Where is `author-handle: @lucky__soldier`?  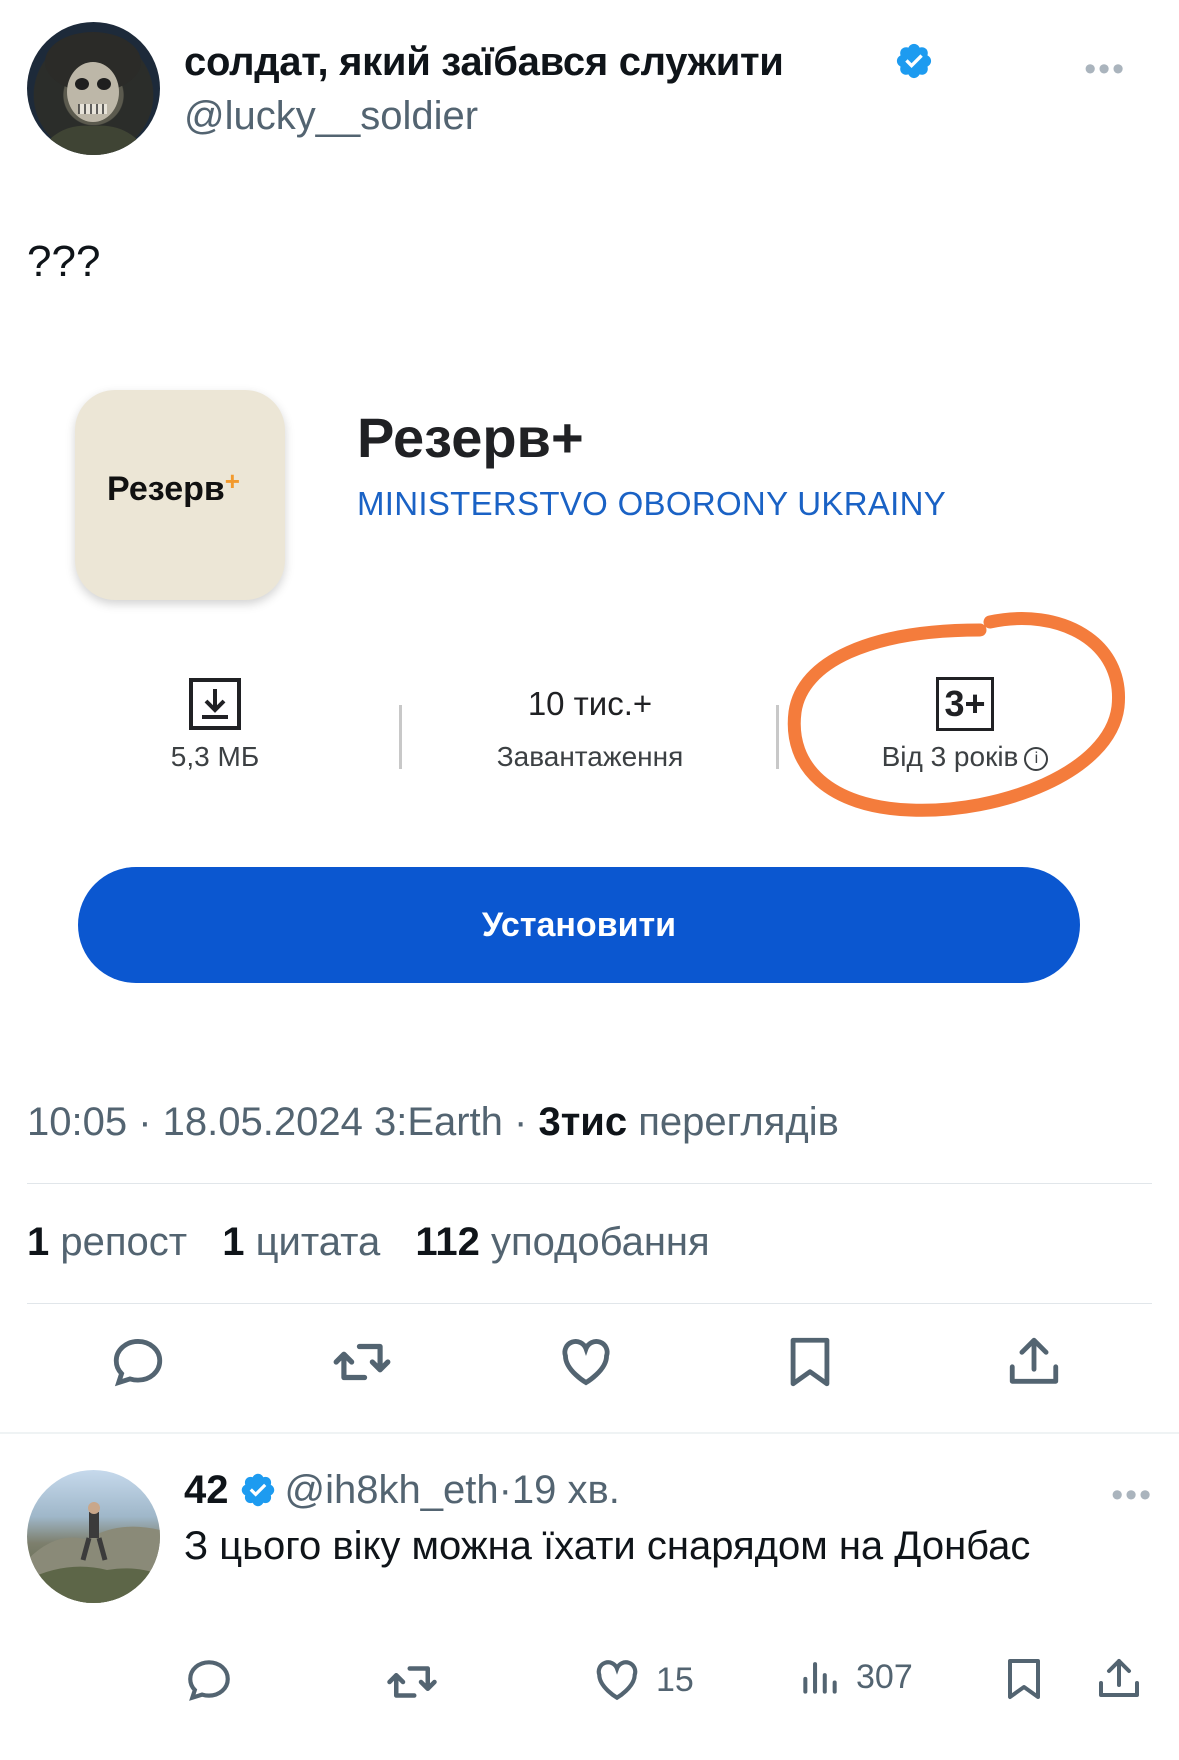 author-handle: @lucky__soldier is located at coordinates (331, 116).